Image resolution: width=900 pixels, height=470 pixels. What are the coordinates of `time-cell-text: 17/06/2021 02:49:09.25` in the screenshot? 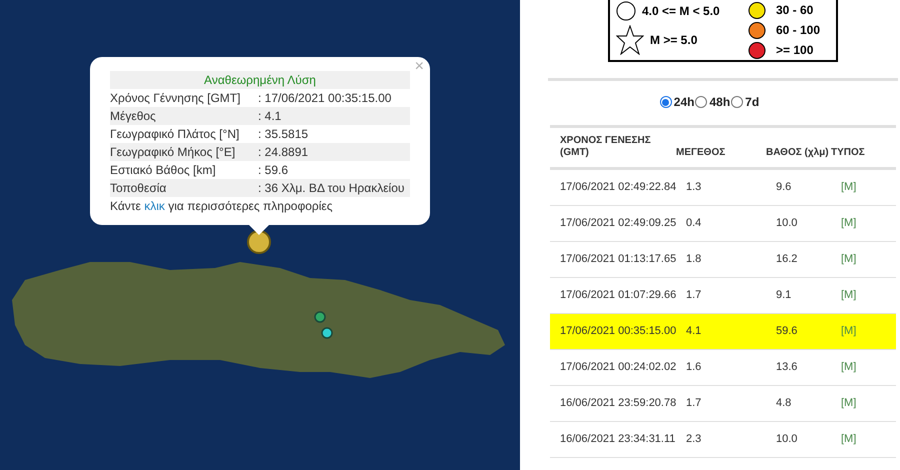 It's located at (618, 224).